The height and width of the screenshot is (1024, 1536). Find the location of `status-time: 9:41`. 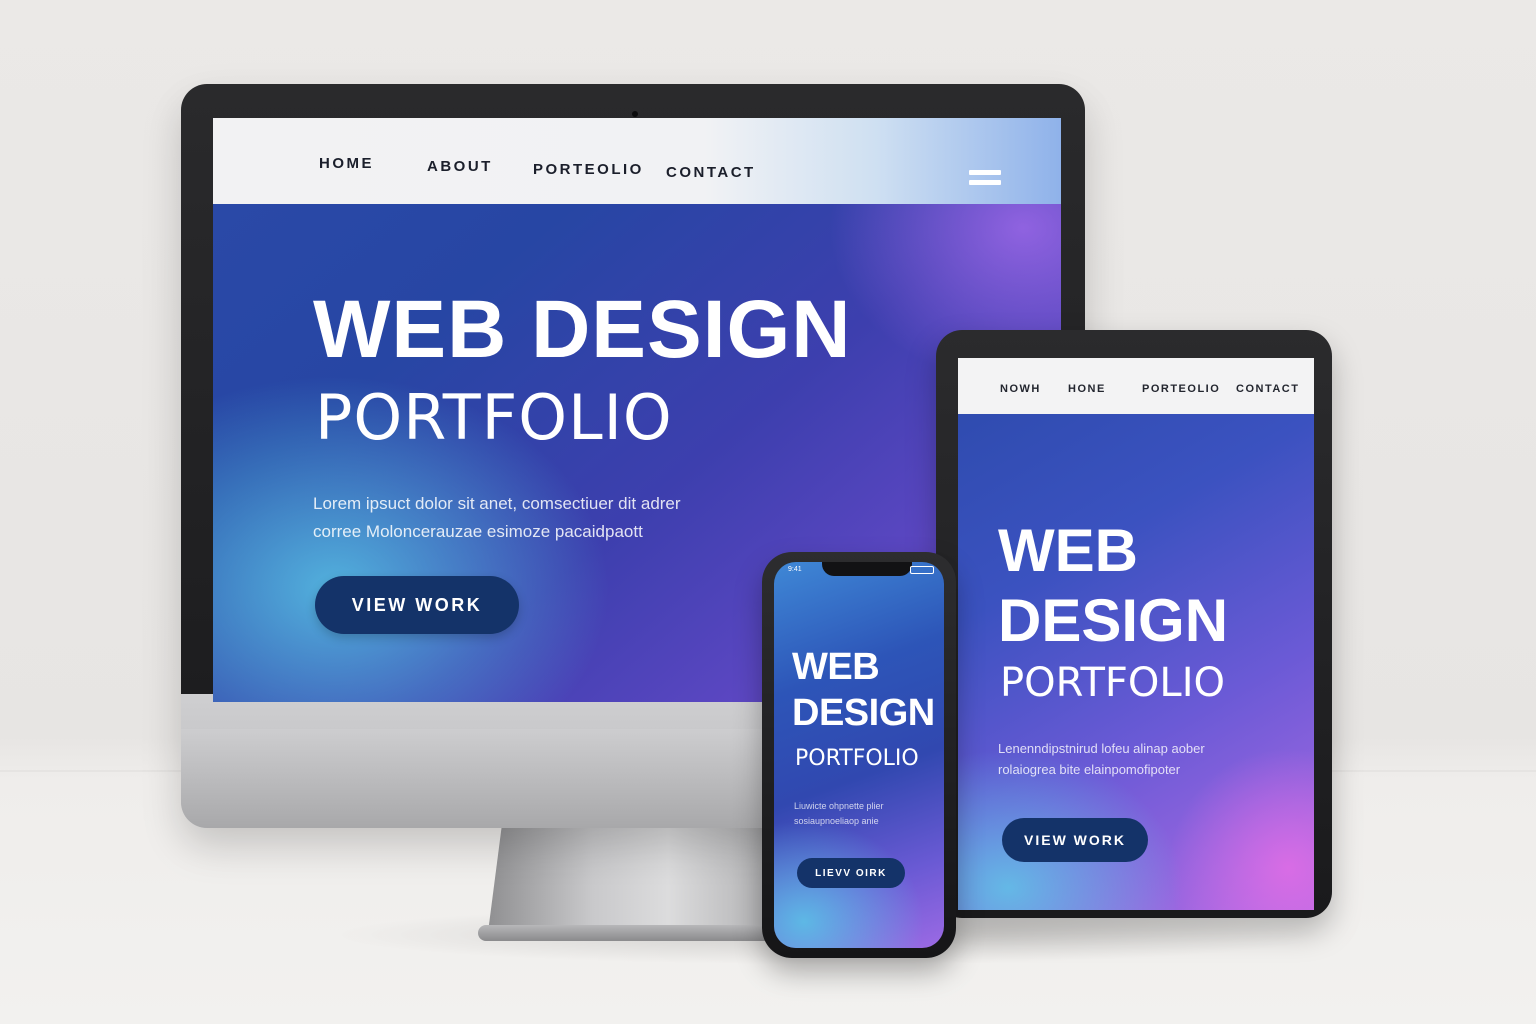

status-time: 9:41 is located at coordinates (795, 569).